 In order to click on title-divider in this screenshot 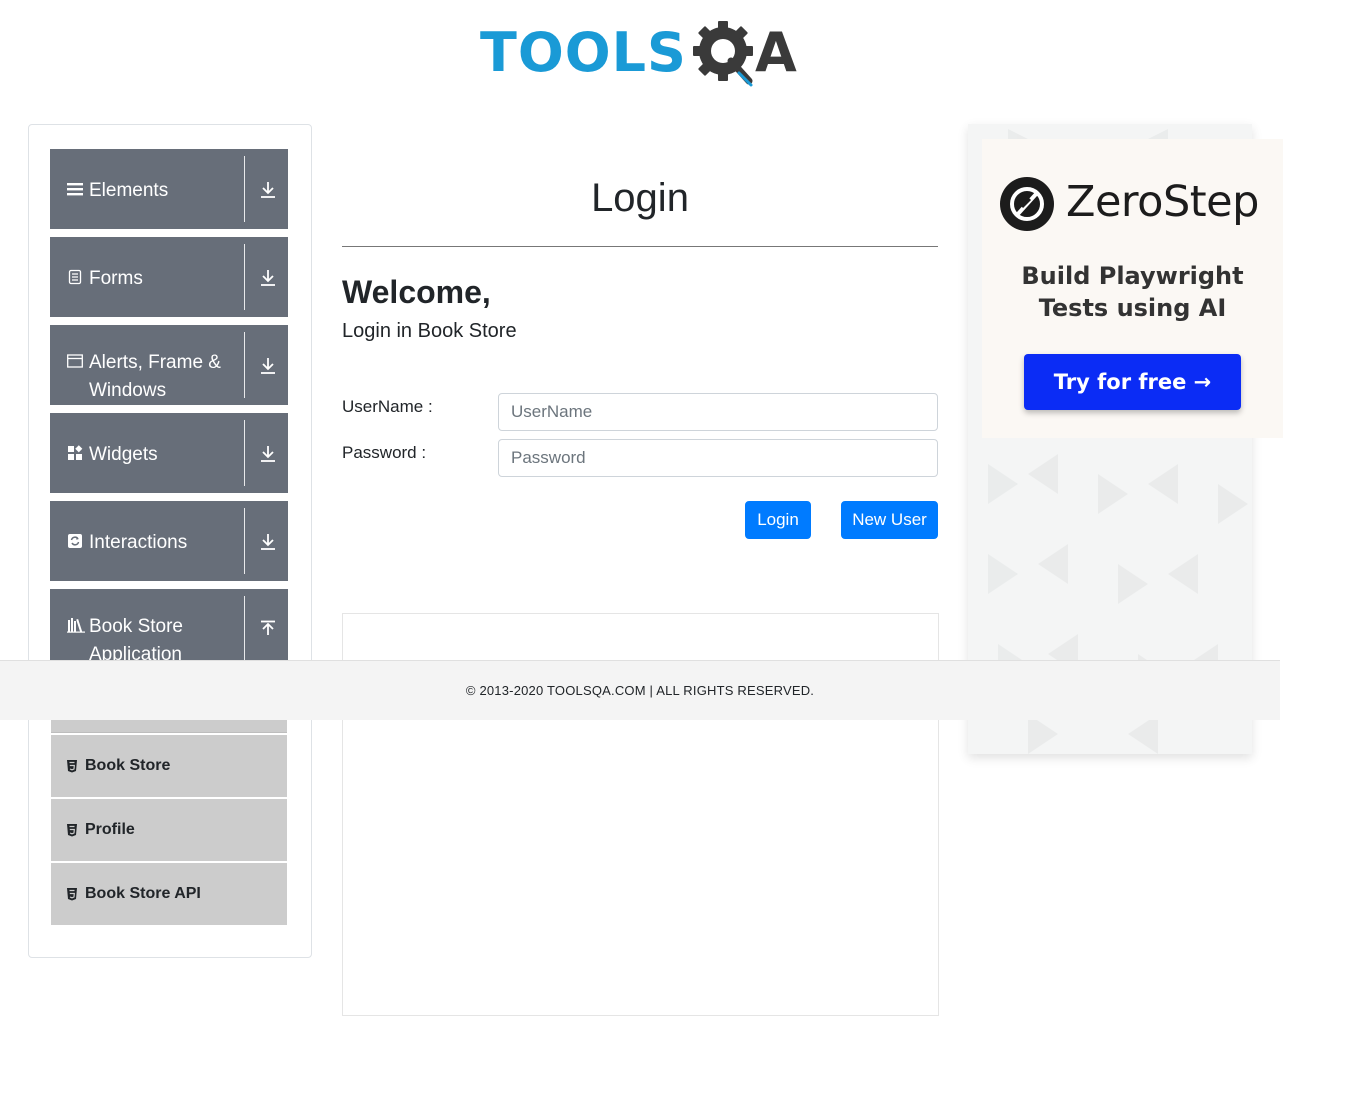, I will do `click(640, 246)`.